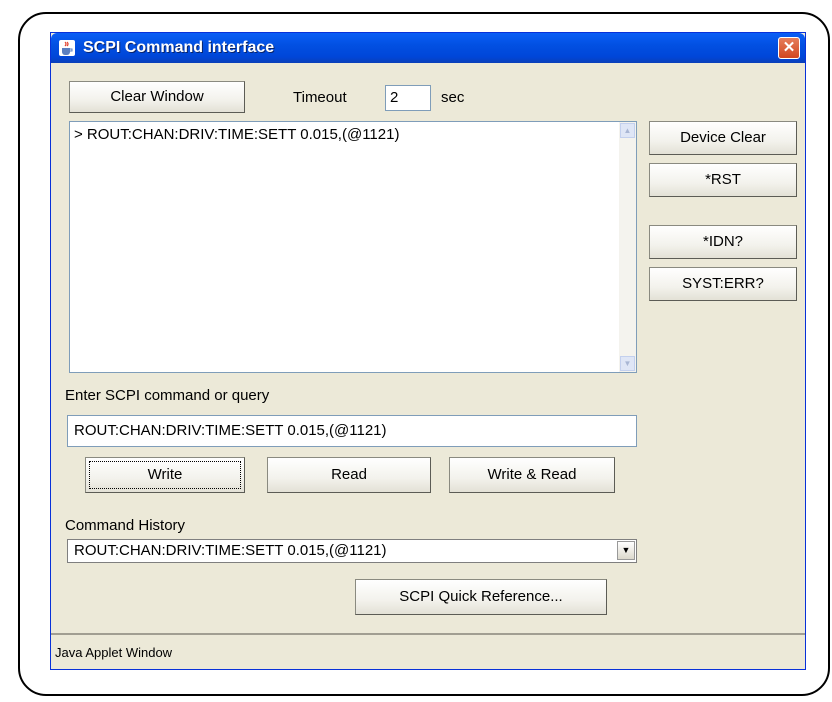  I want to click on command-input: ROUT:CHAN:DRIV:TIME:SETT 0.015,(@1121), so click(352, 431).